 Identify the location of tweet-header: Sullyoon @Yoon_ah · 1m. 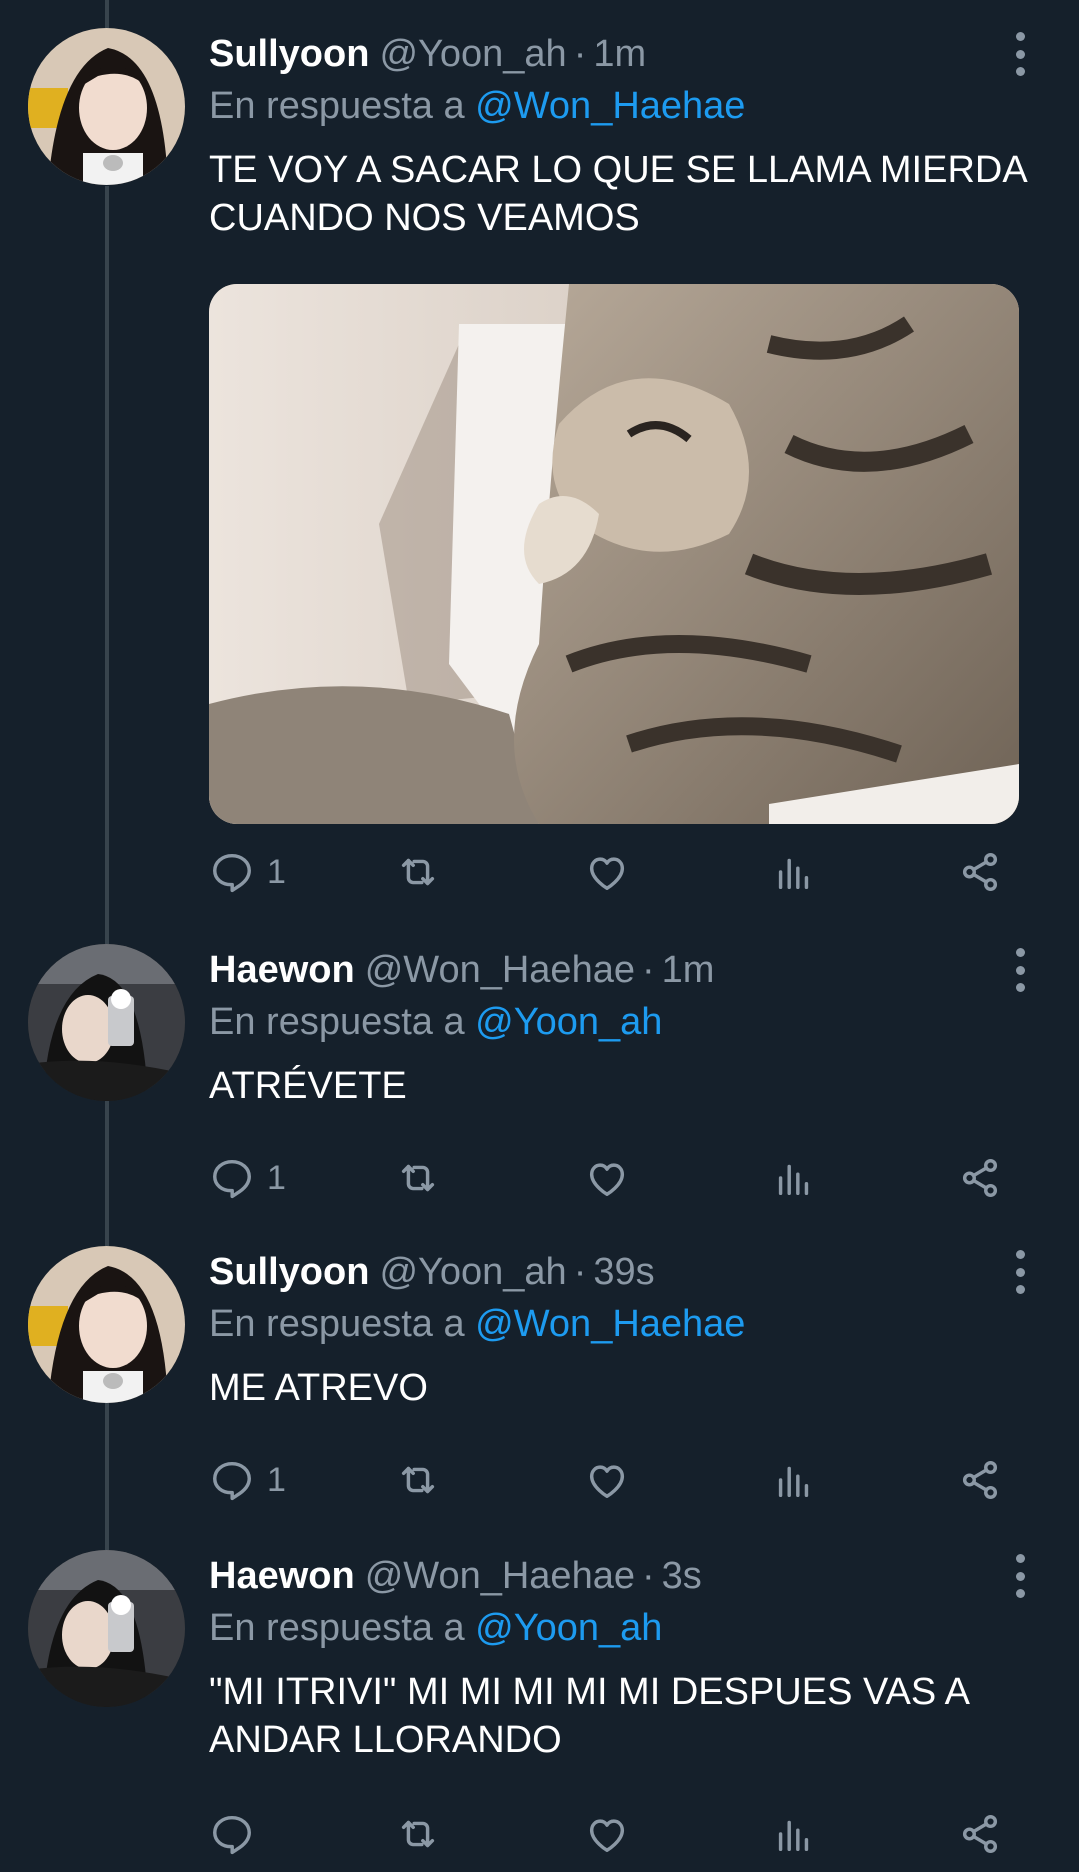
(644, 54).